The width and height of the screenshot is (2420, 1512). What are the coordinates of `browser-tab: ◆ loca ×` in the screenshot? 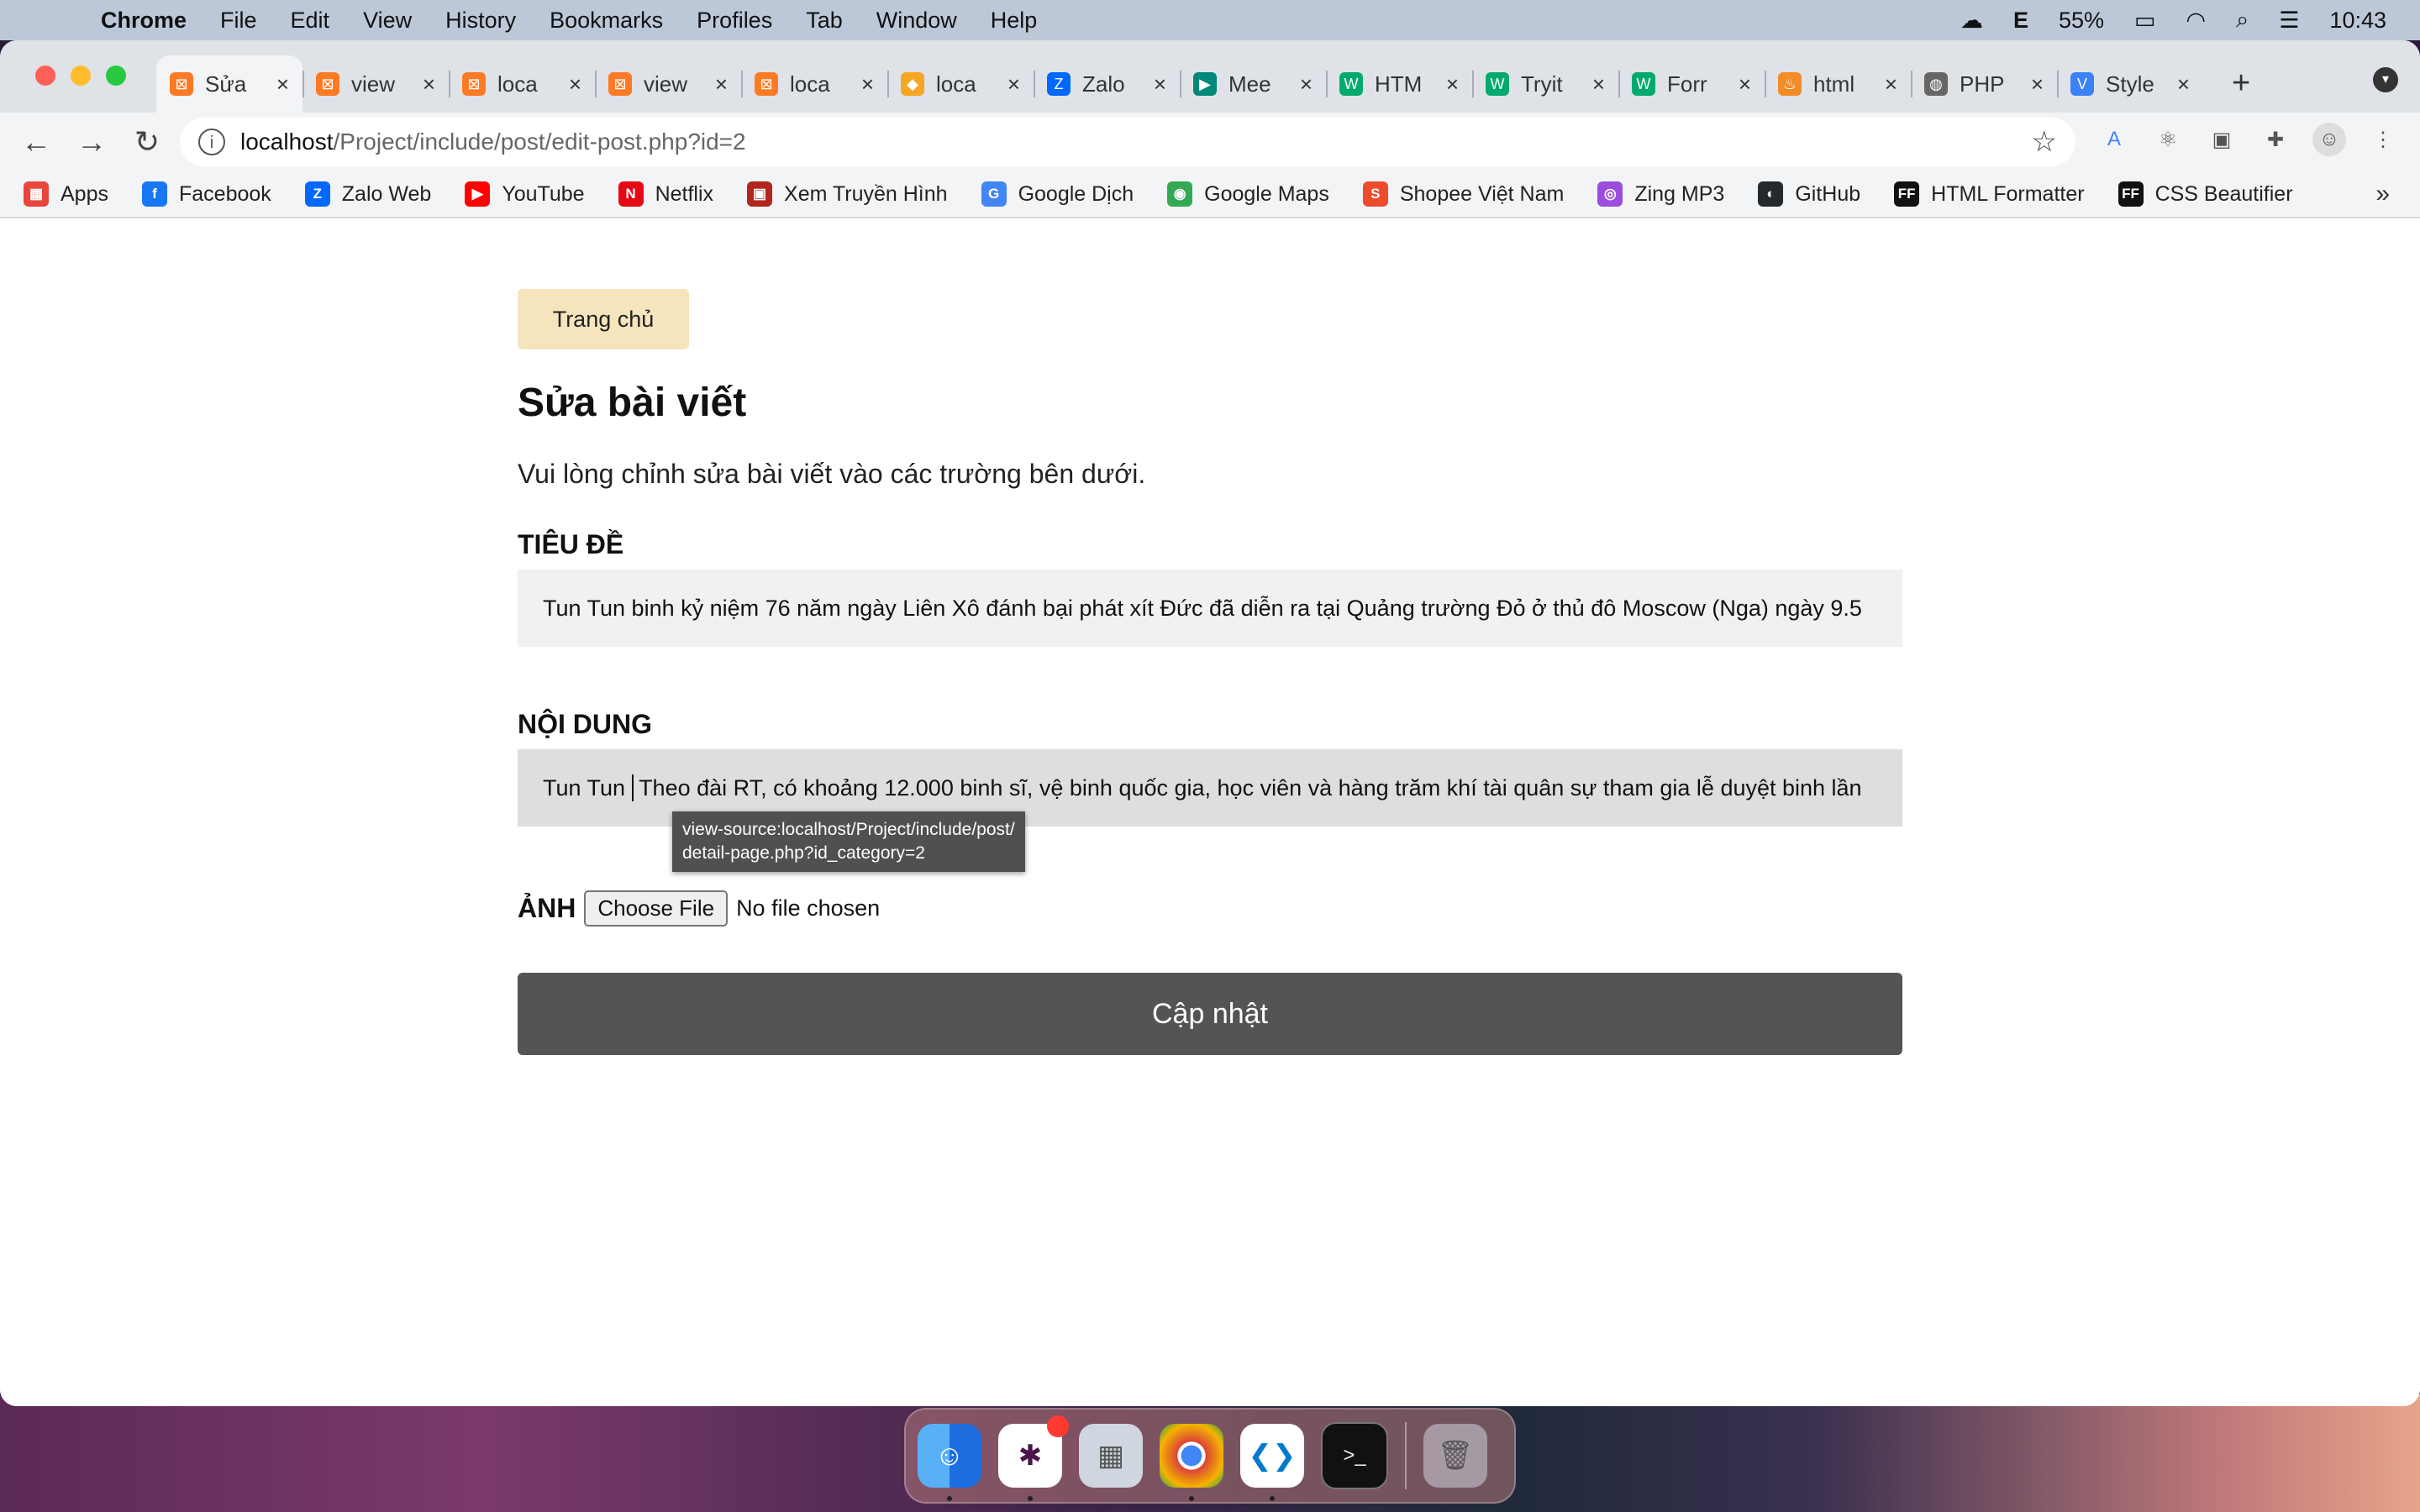 It's located at (961, 84).